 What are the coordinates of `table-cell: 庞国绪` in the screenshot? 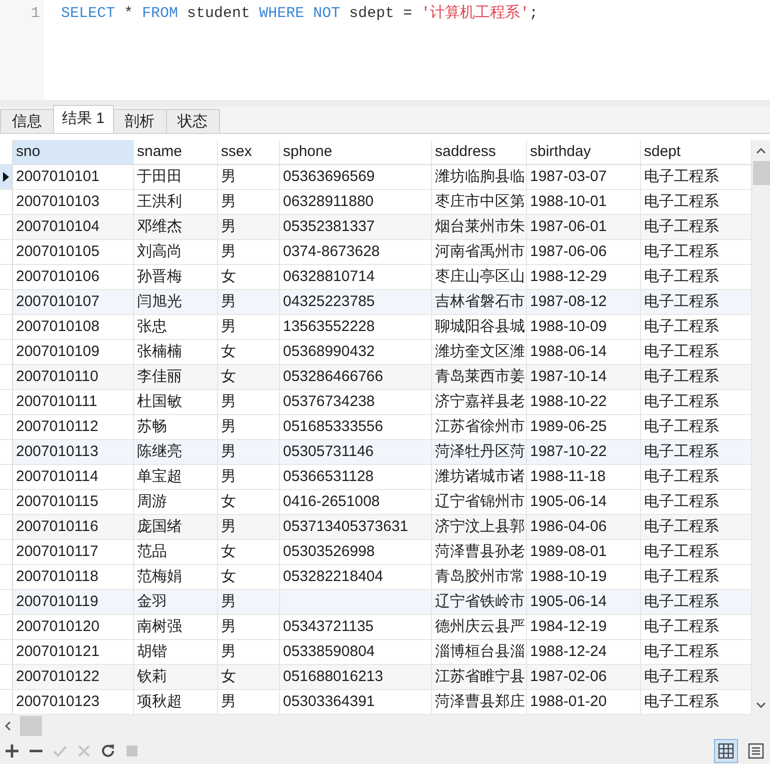 It's located at (176, 527).